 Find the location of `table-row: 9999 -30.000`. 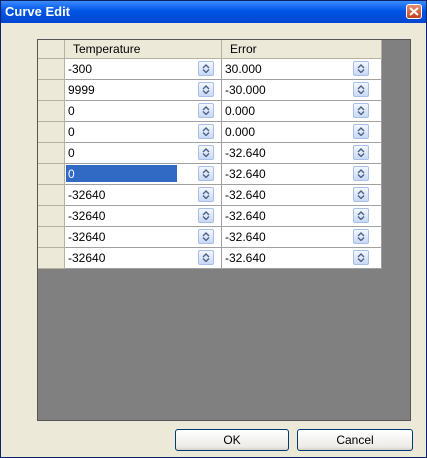

table-row: 9999 -30.000 is located at coordinates (210, 90).